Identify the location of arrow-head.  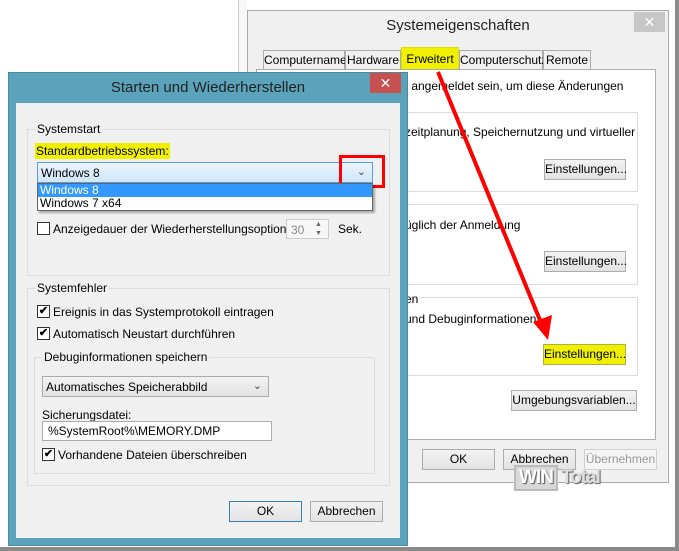
(542, 327).